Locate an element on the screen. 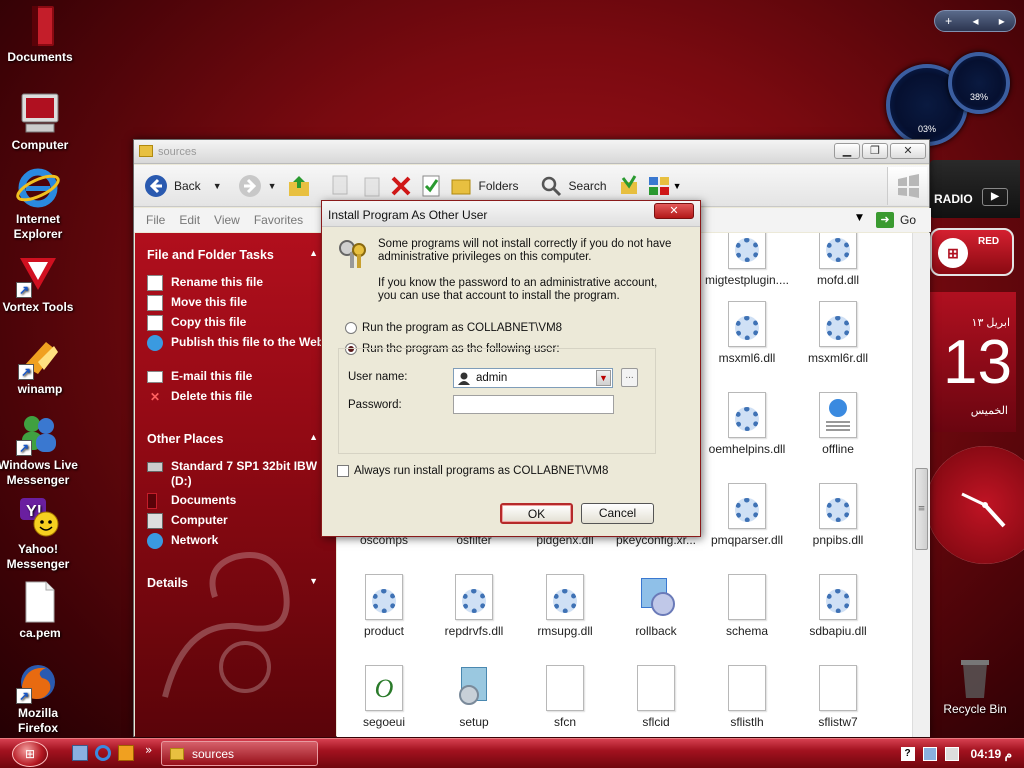  details-header: Details ▼ is located at coordinates (234, 583).